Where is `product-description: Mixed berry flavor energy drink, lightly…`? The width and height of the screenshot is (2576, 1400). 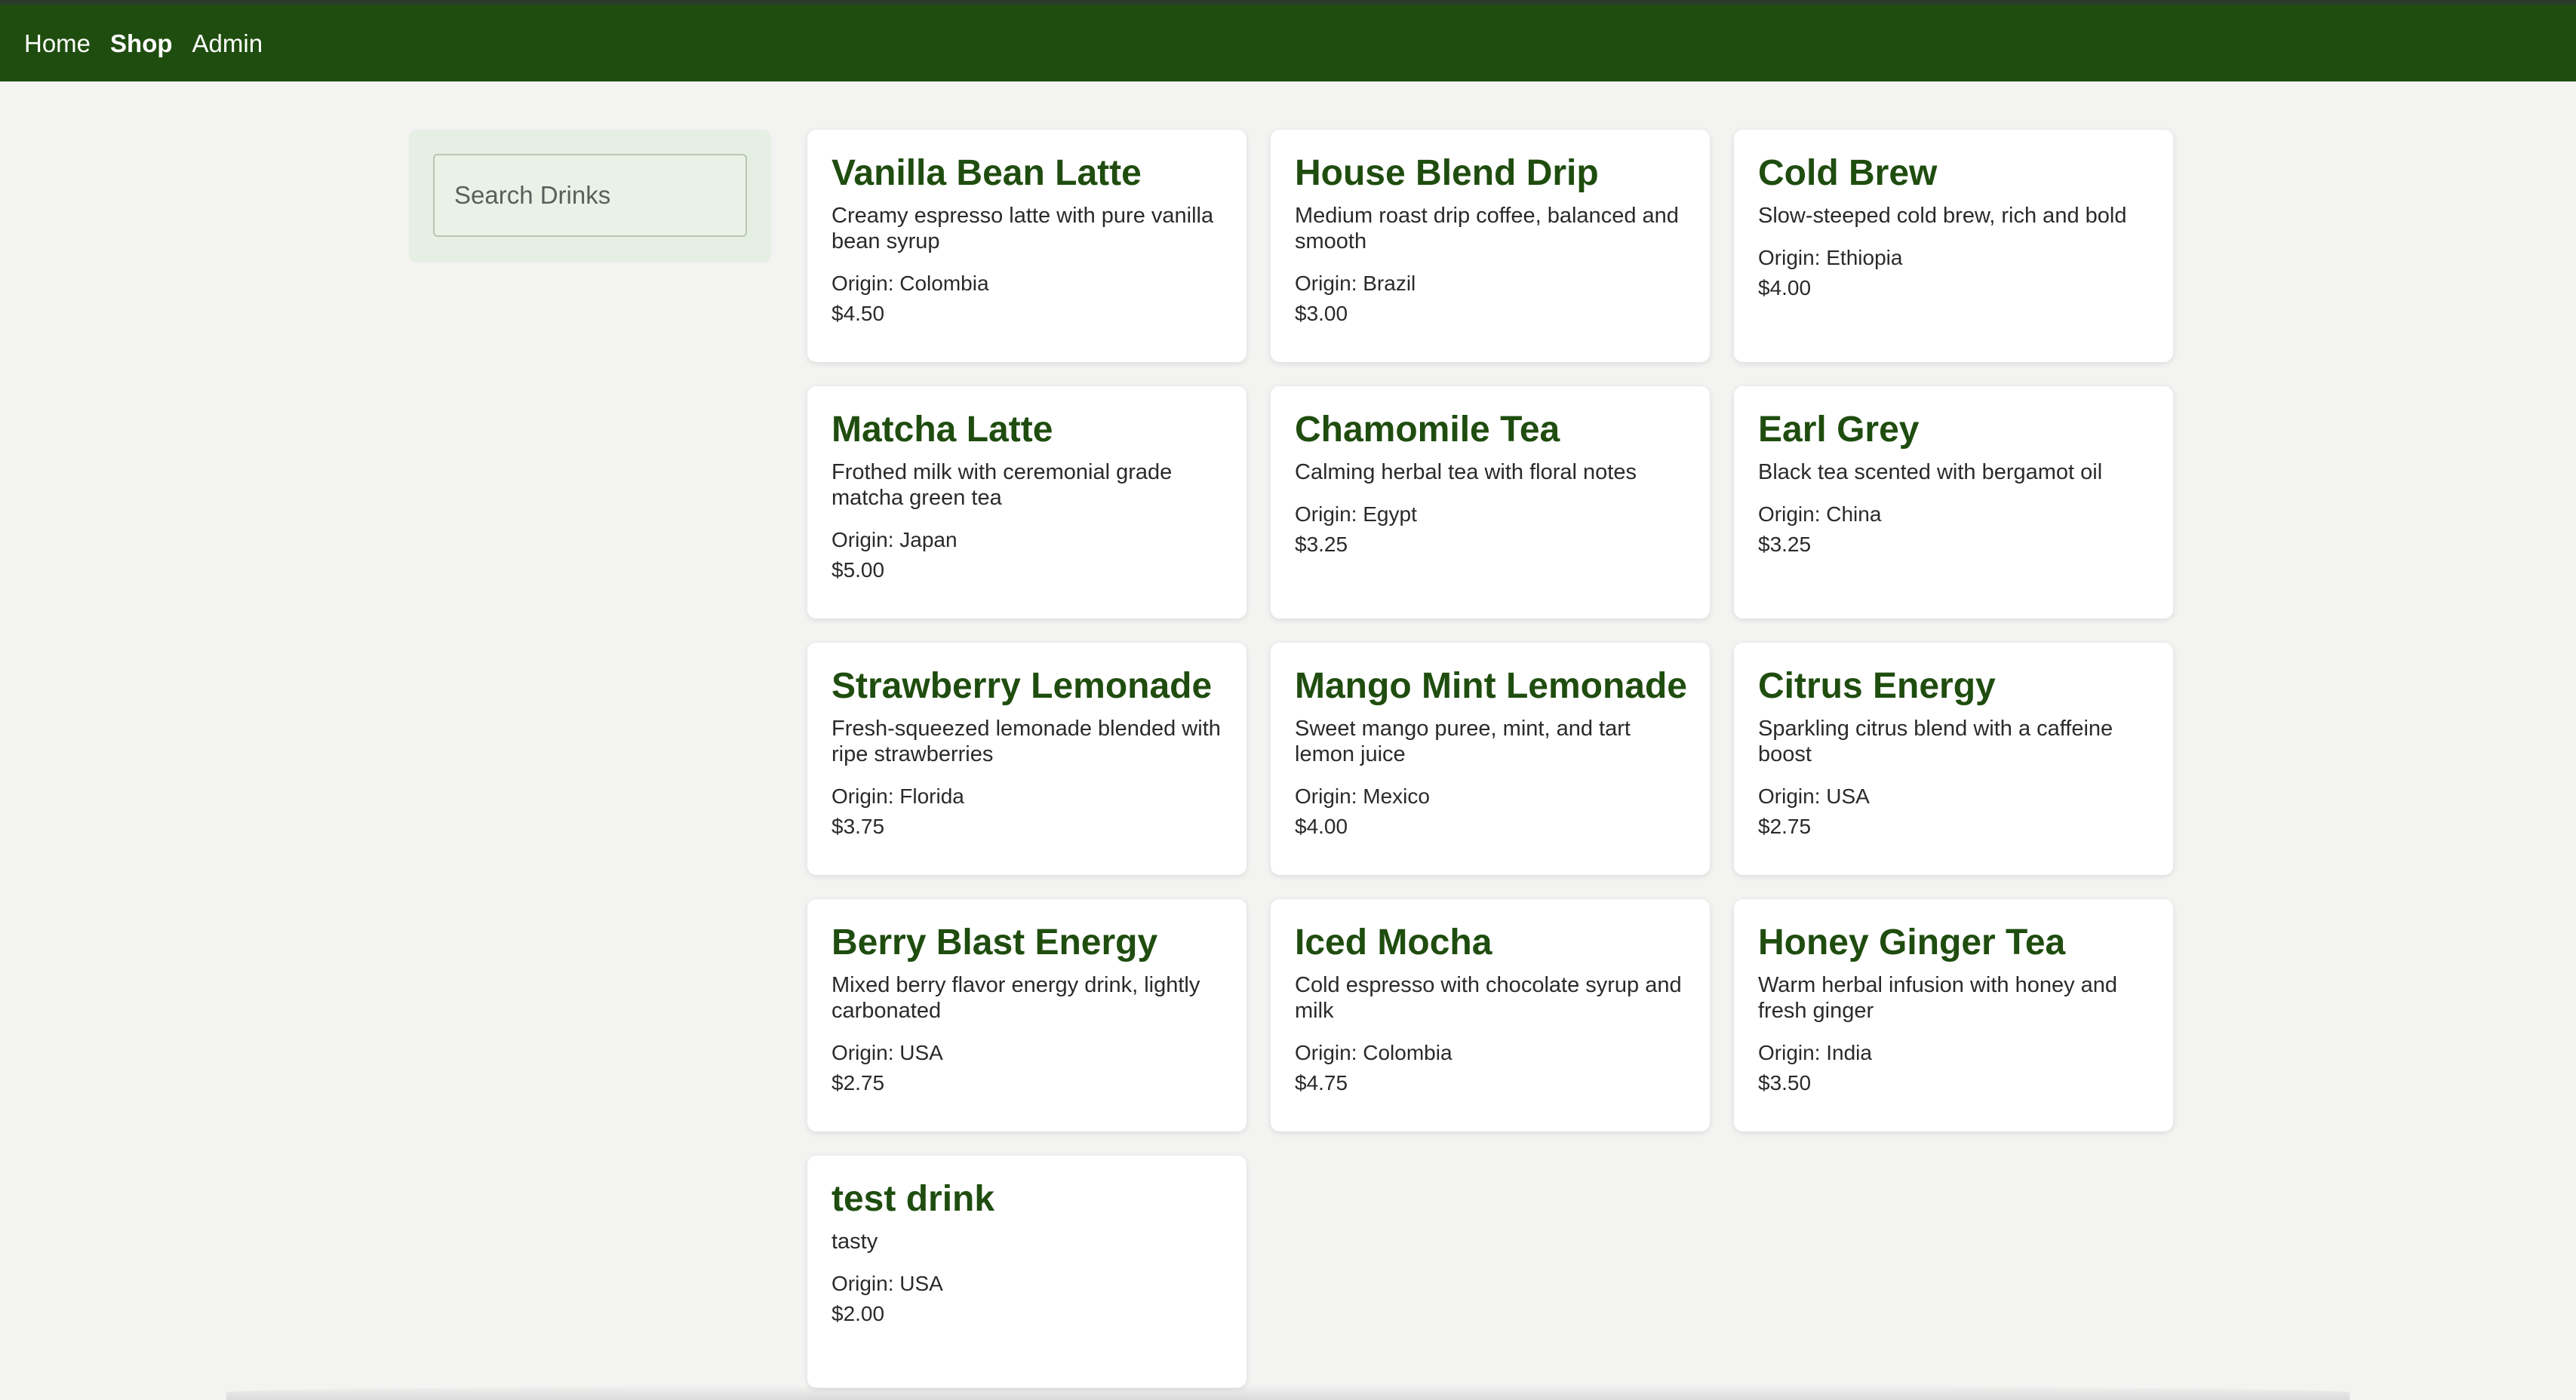 product-description: Mixed berry flavor energy drink, lightly… is located at coordinates (1016, 998).